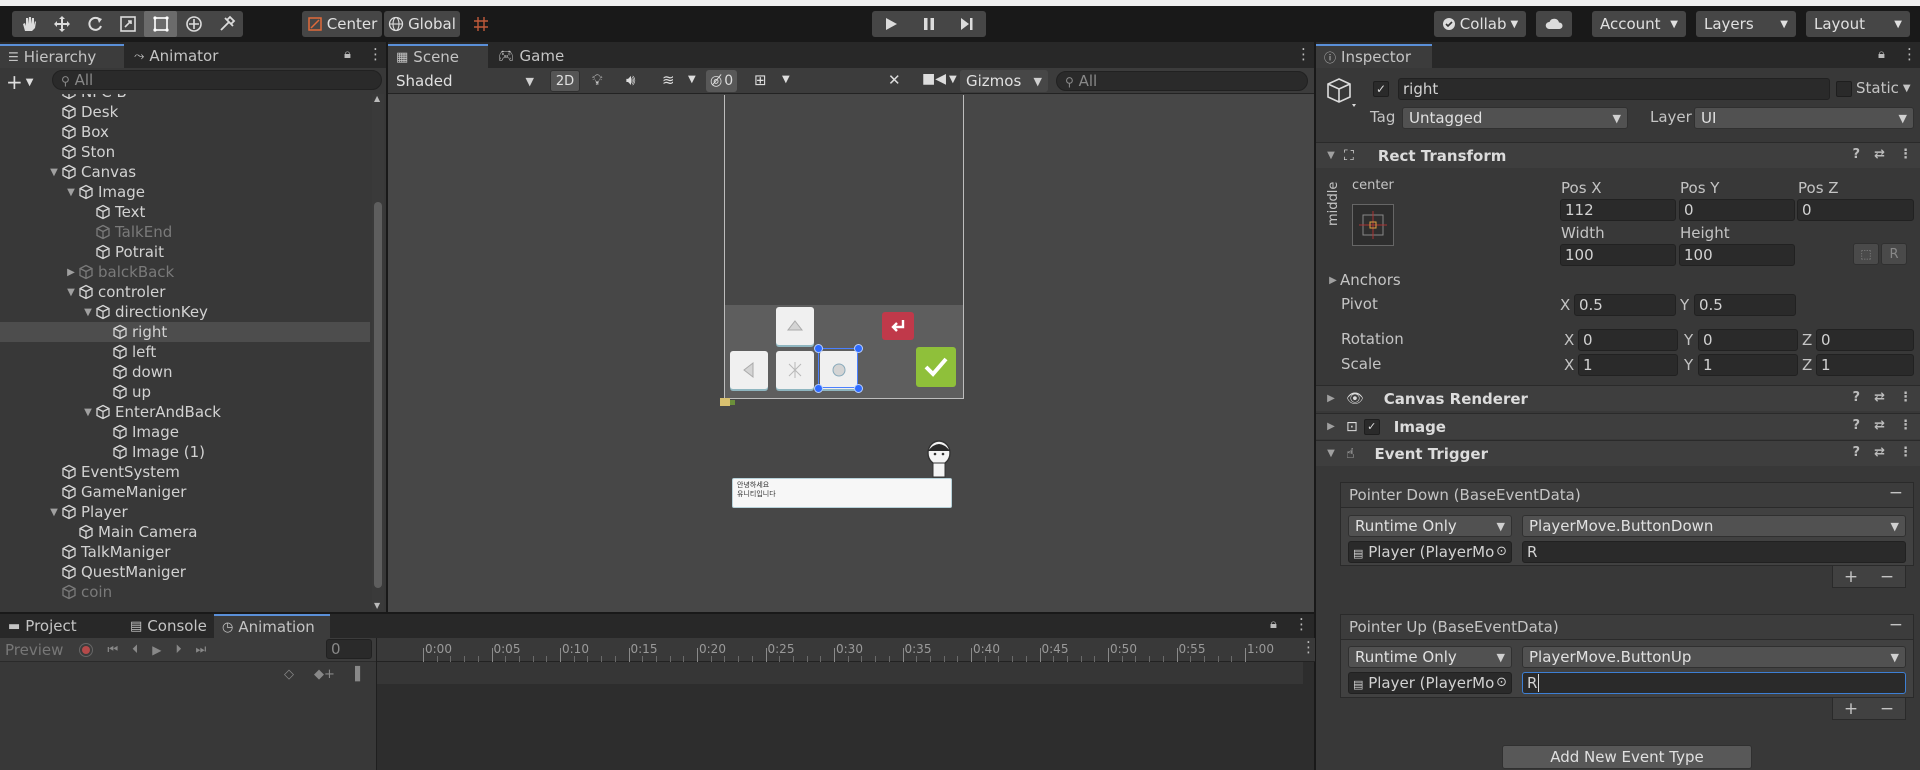 The height and width of the screenshot is (770, 1920). I want to click on hierarchy-item: coin, so click(185, 592).